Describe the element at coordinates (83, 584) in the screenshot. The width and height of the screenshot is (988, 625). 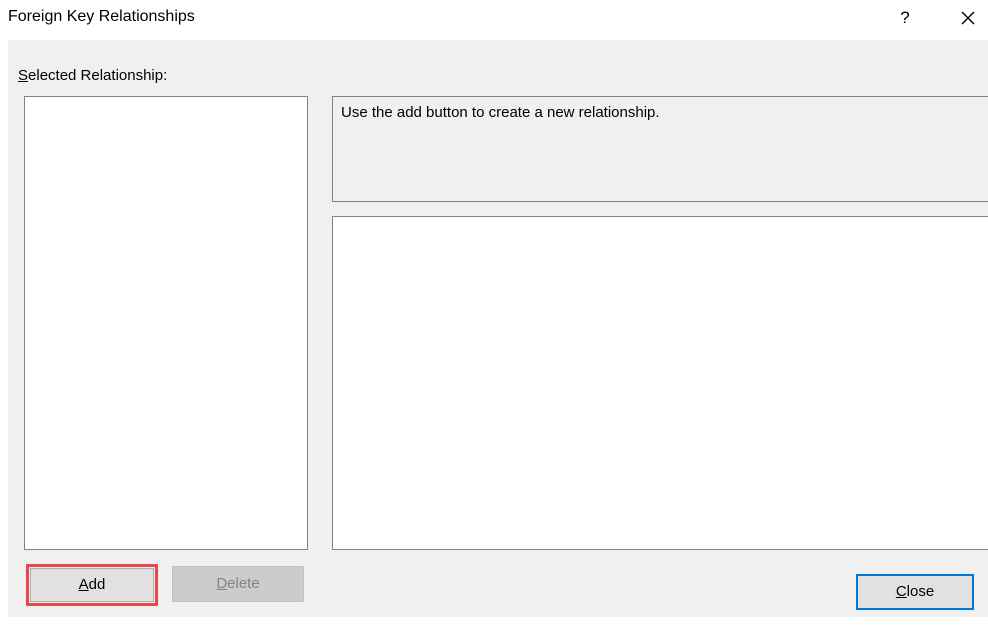
I see `add-mnemonic: A` at that location.